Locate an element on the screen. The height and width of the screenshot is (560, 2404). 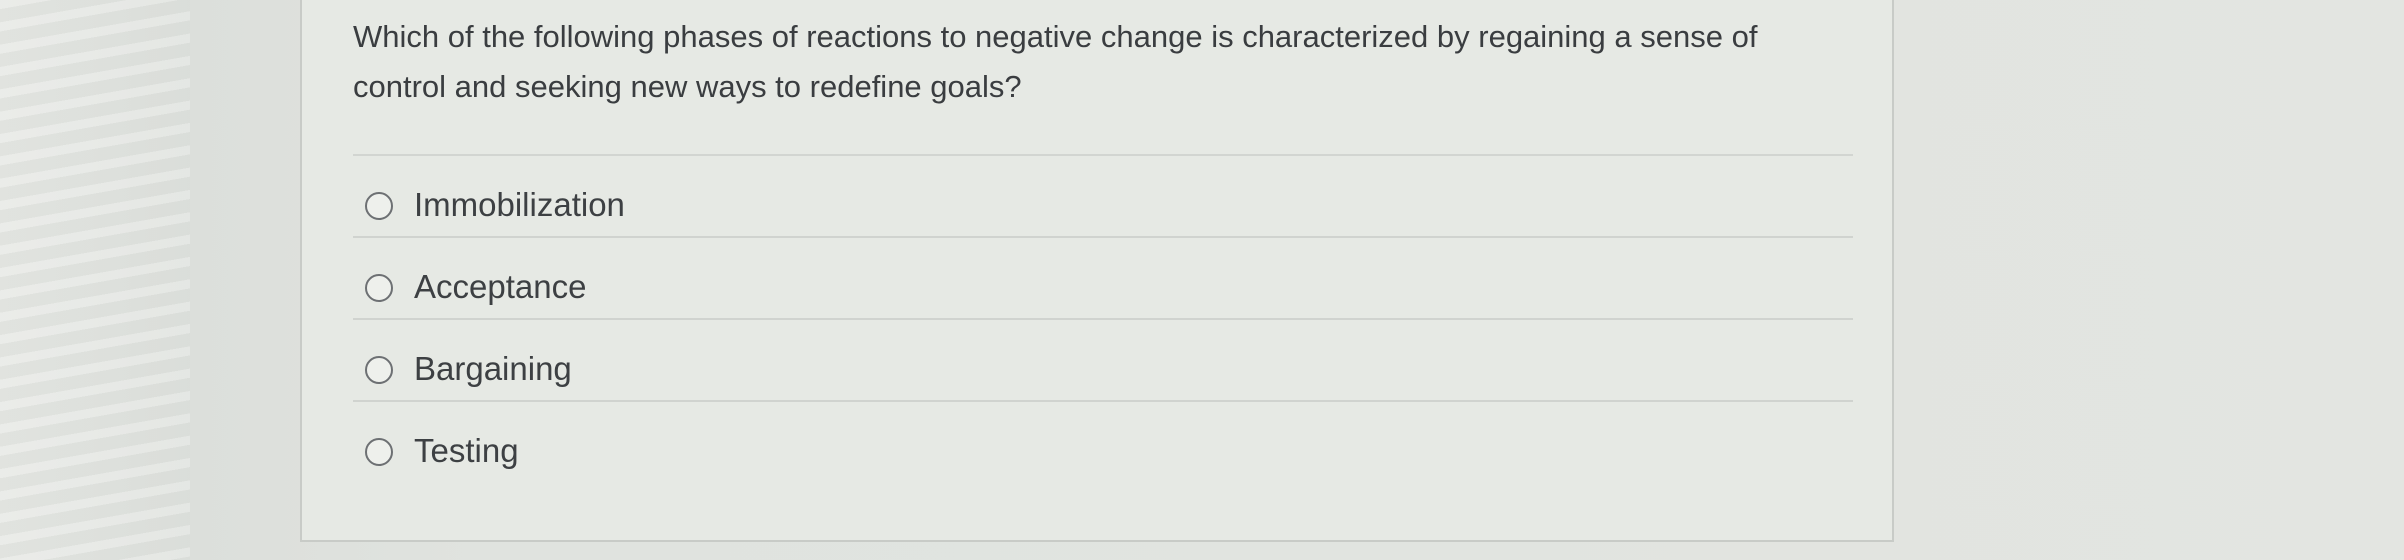
option-label: Testing is located at coordinates (466, 450).